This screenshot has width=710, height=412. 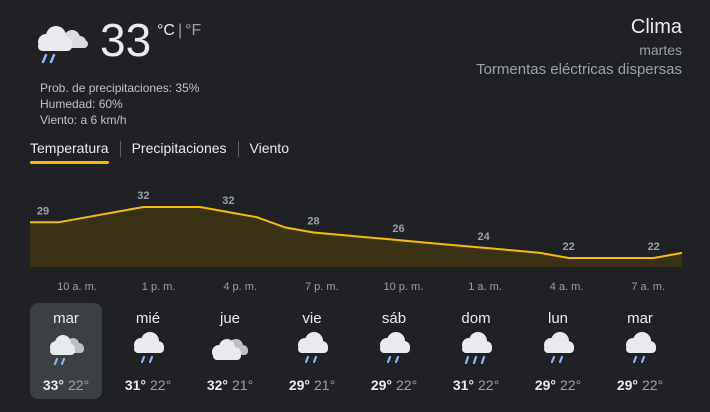 What do you see at coordinates (66, 385) in the screenshot?
I see `forecast-temps: 33° 22°` at bounding box center [66, 385].